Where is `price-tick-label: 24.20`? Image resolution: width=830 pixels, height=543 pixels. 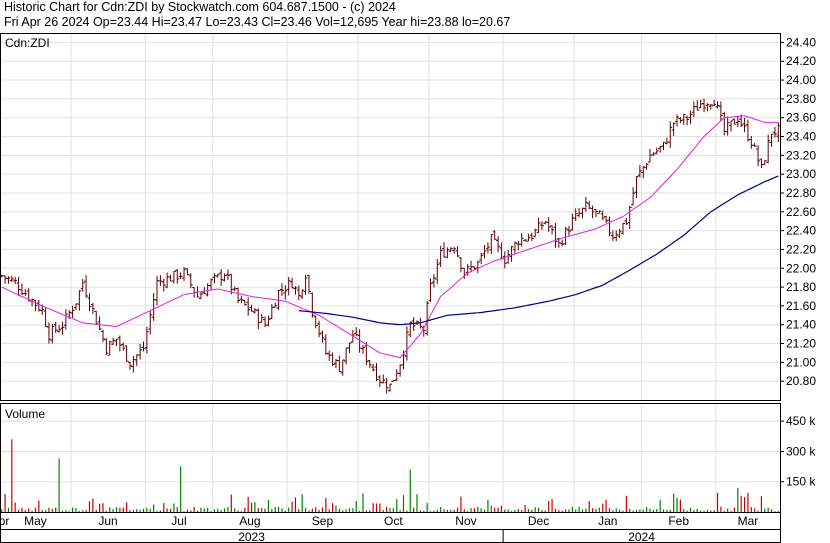 price-tick-label: 24.20 is located at coordinates (801, 61).